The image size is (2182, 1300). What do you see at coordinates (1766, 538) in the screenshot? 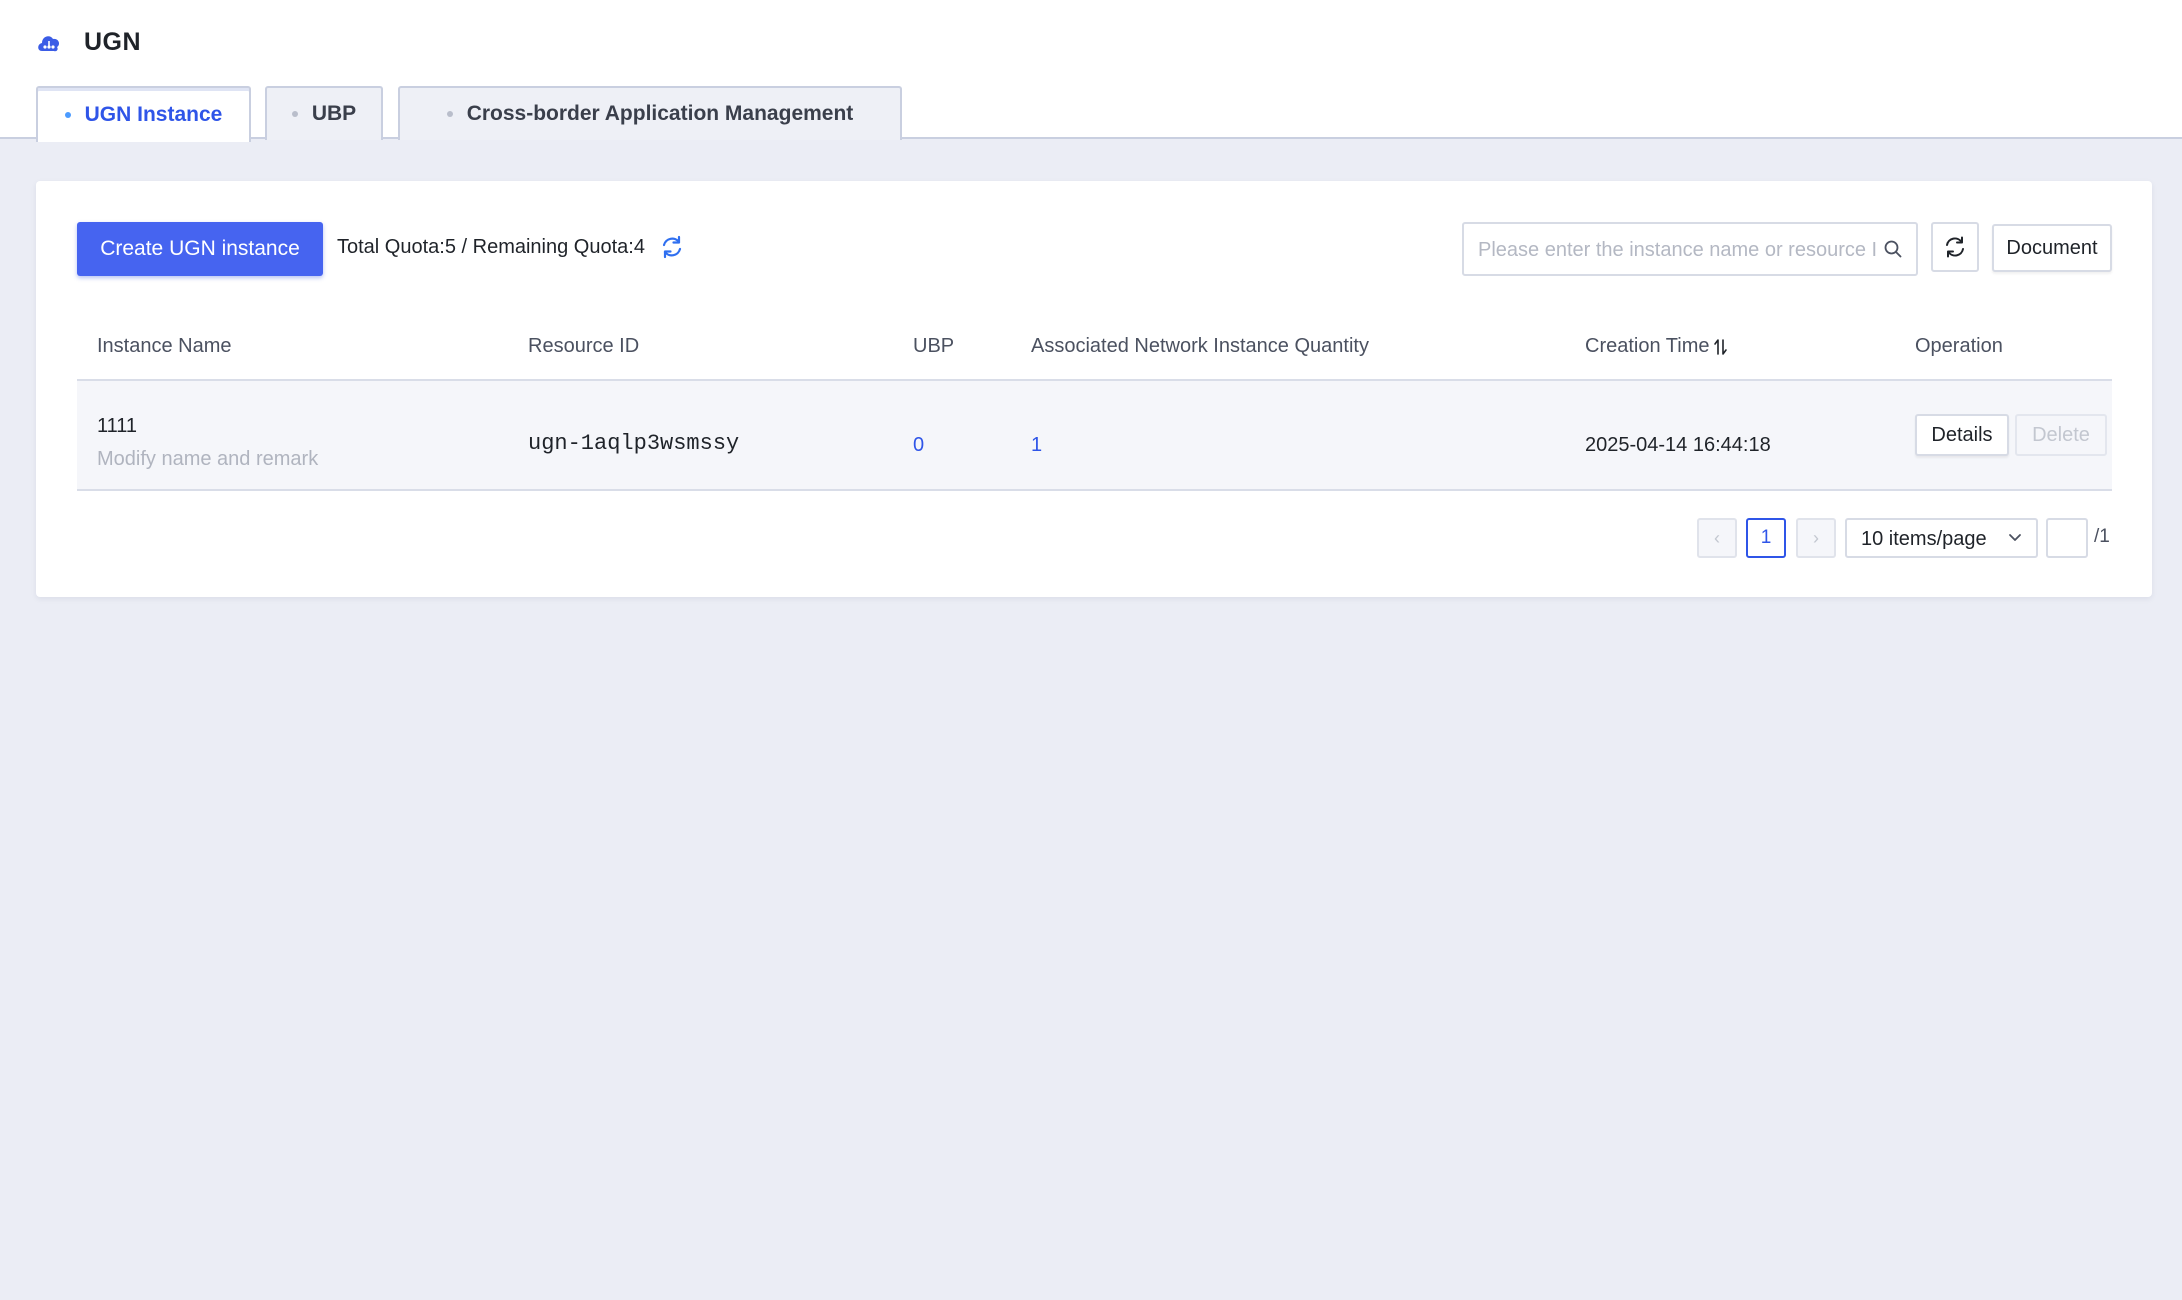
I see `page-number-button: 1` at bounding box center [1766, 538].